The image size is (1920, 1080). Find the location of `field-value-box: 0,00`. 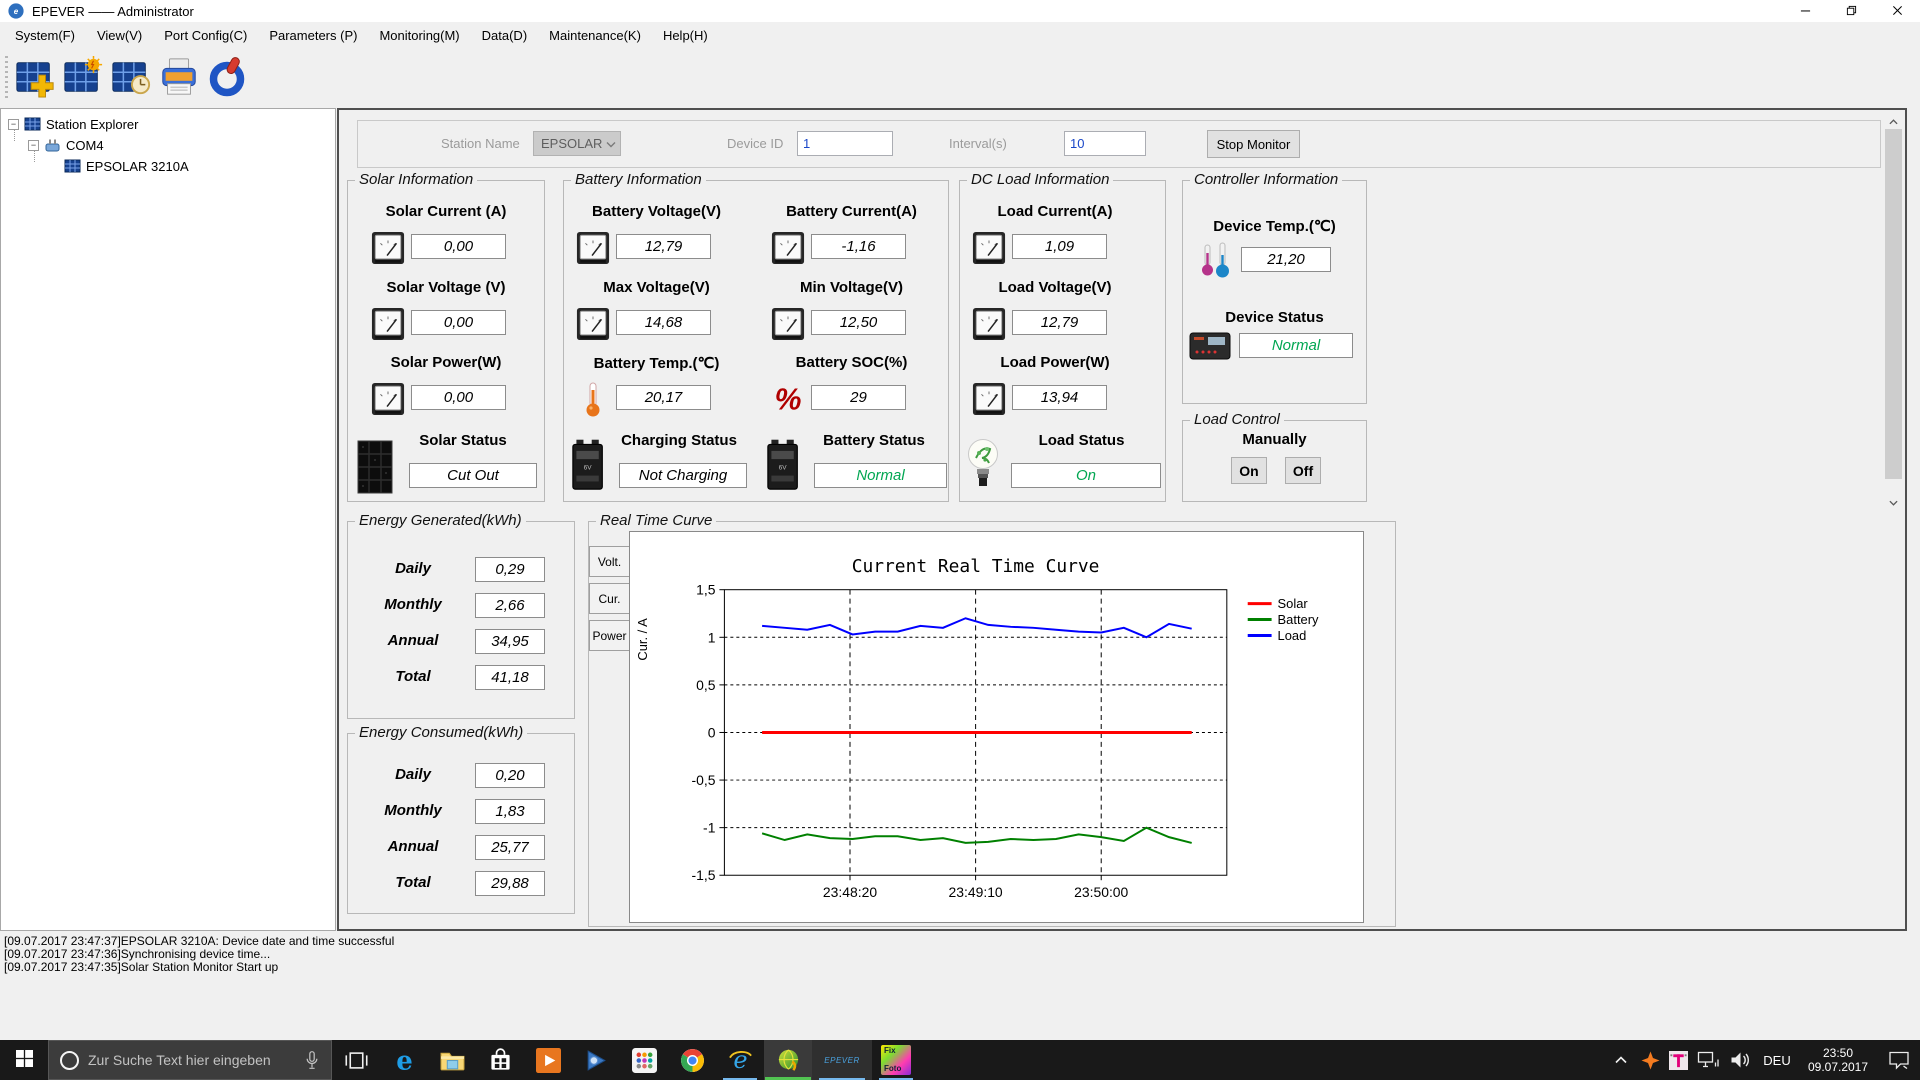

field-value-box: 0,00 is located at coordinates (458, 322).